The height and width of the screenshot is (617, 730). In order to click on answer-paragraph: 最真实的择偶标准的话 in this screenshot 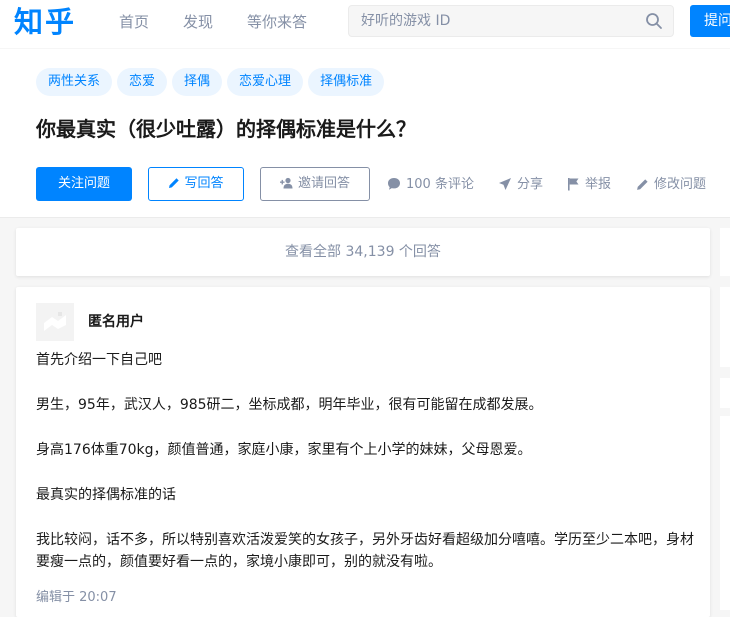, I will do `click(106, 495)`.